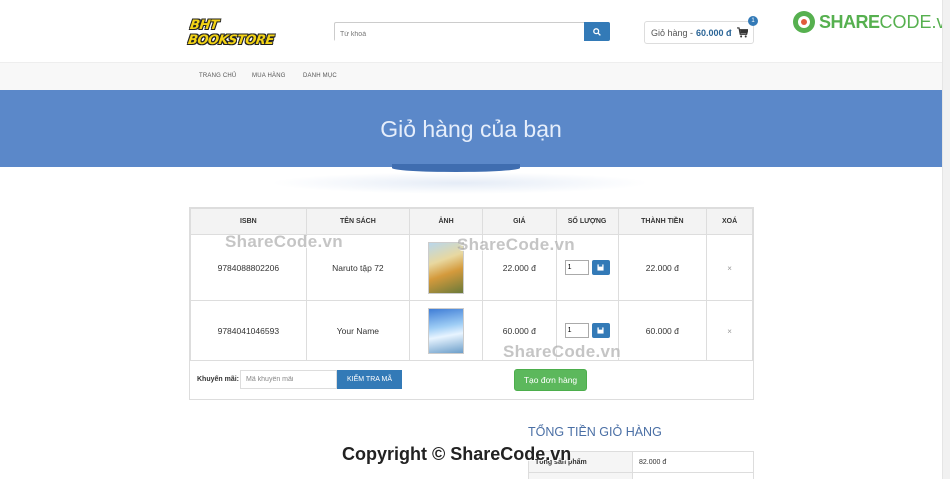  I want to click on column-header: ISBN, so click(248, 221).